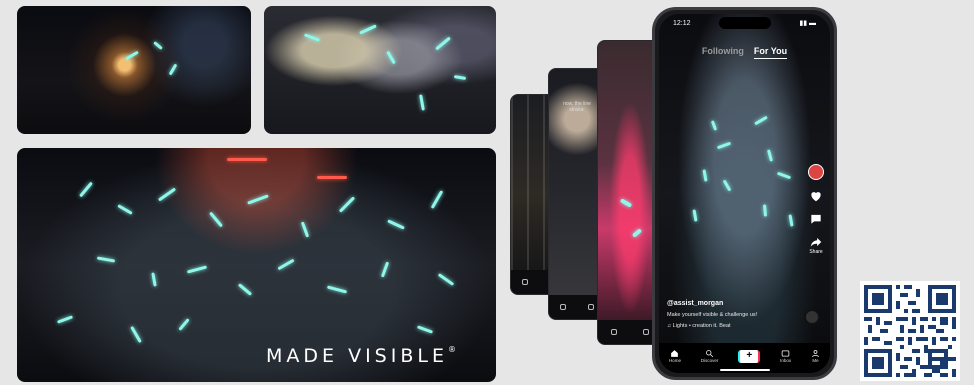  I want to click on qr-code, so click(910, 331).